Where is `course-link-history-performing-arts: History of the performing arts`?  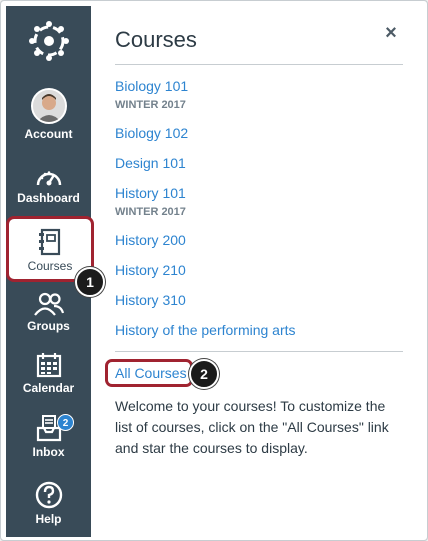 course-link-history-performing-arts: History of the performing arts is located at coordinates (205, 330).